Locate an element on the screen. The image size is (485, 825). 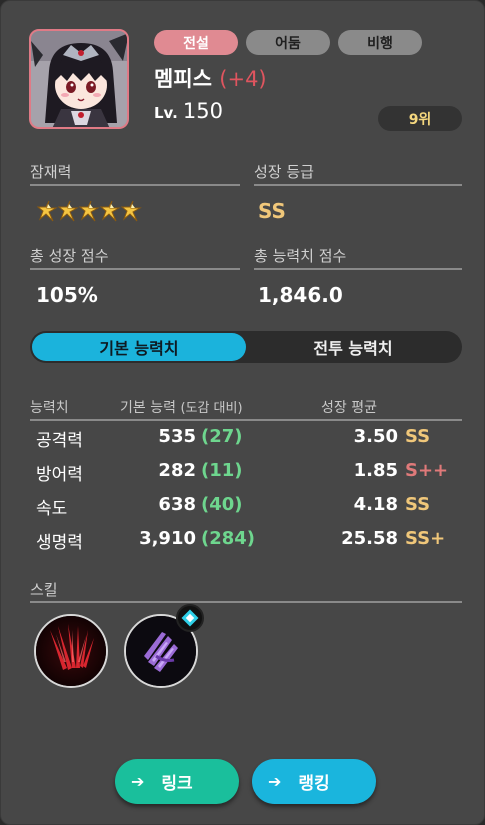
potential-stars is located at coordinates (89, 211).